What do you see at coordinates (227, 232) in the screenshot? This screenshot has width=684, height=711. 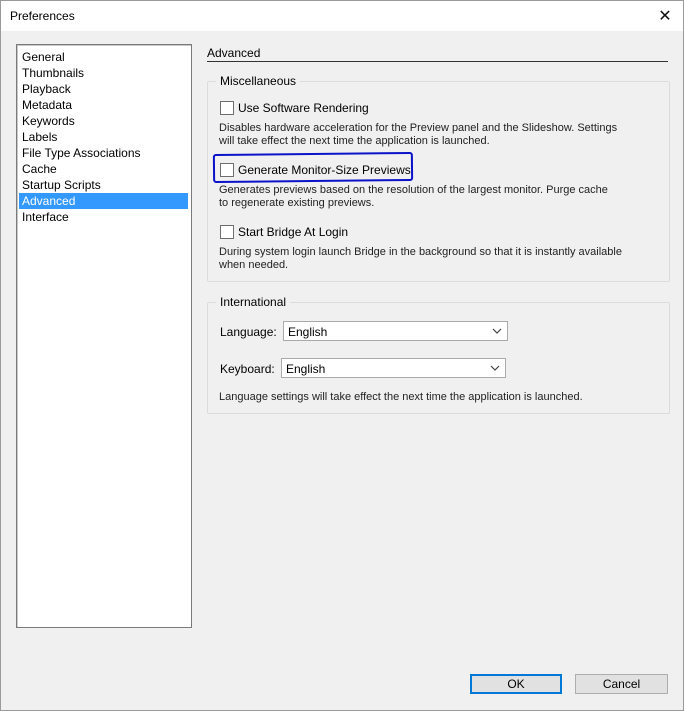 I see `start-bridge-at-login-checkbox` at bounding box center [227, 232].